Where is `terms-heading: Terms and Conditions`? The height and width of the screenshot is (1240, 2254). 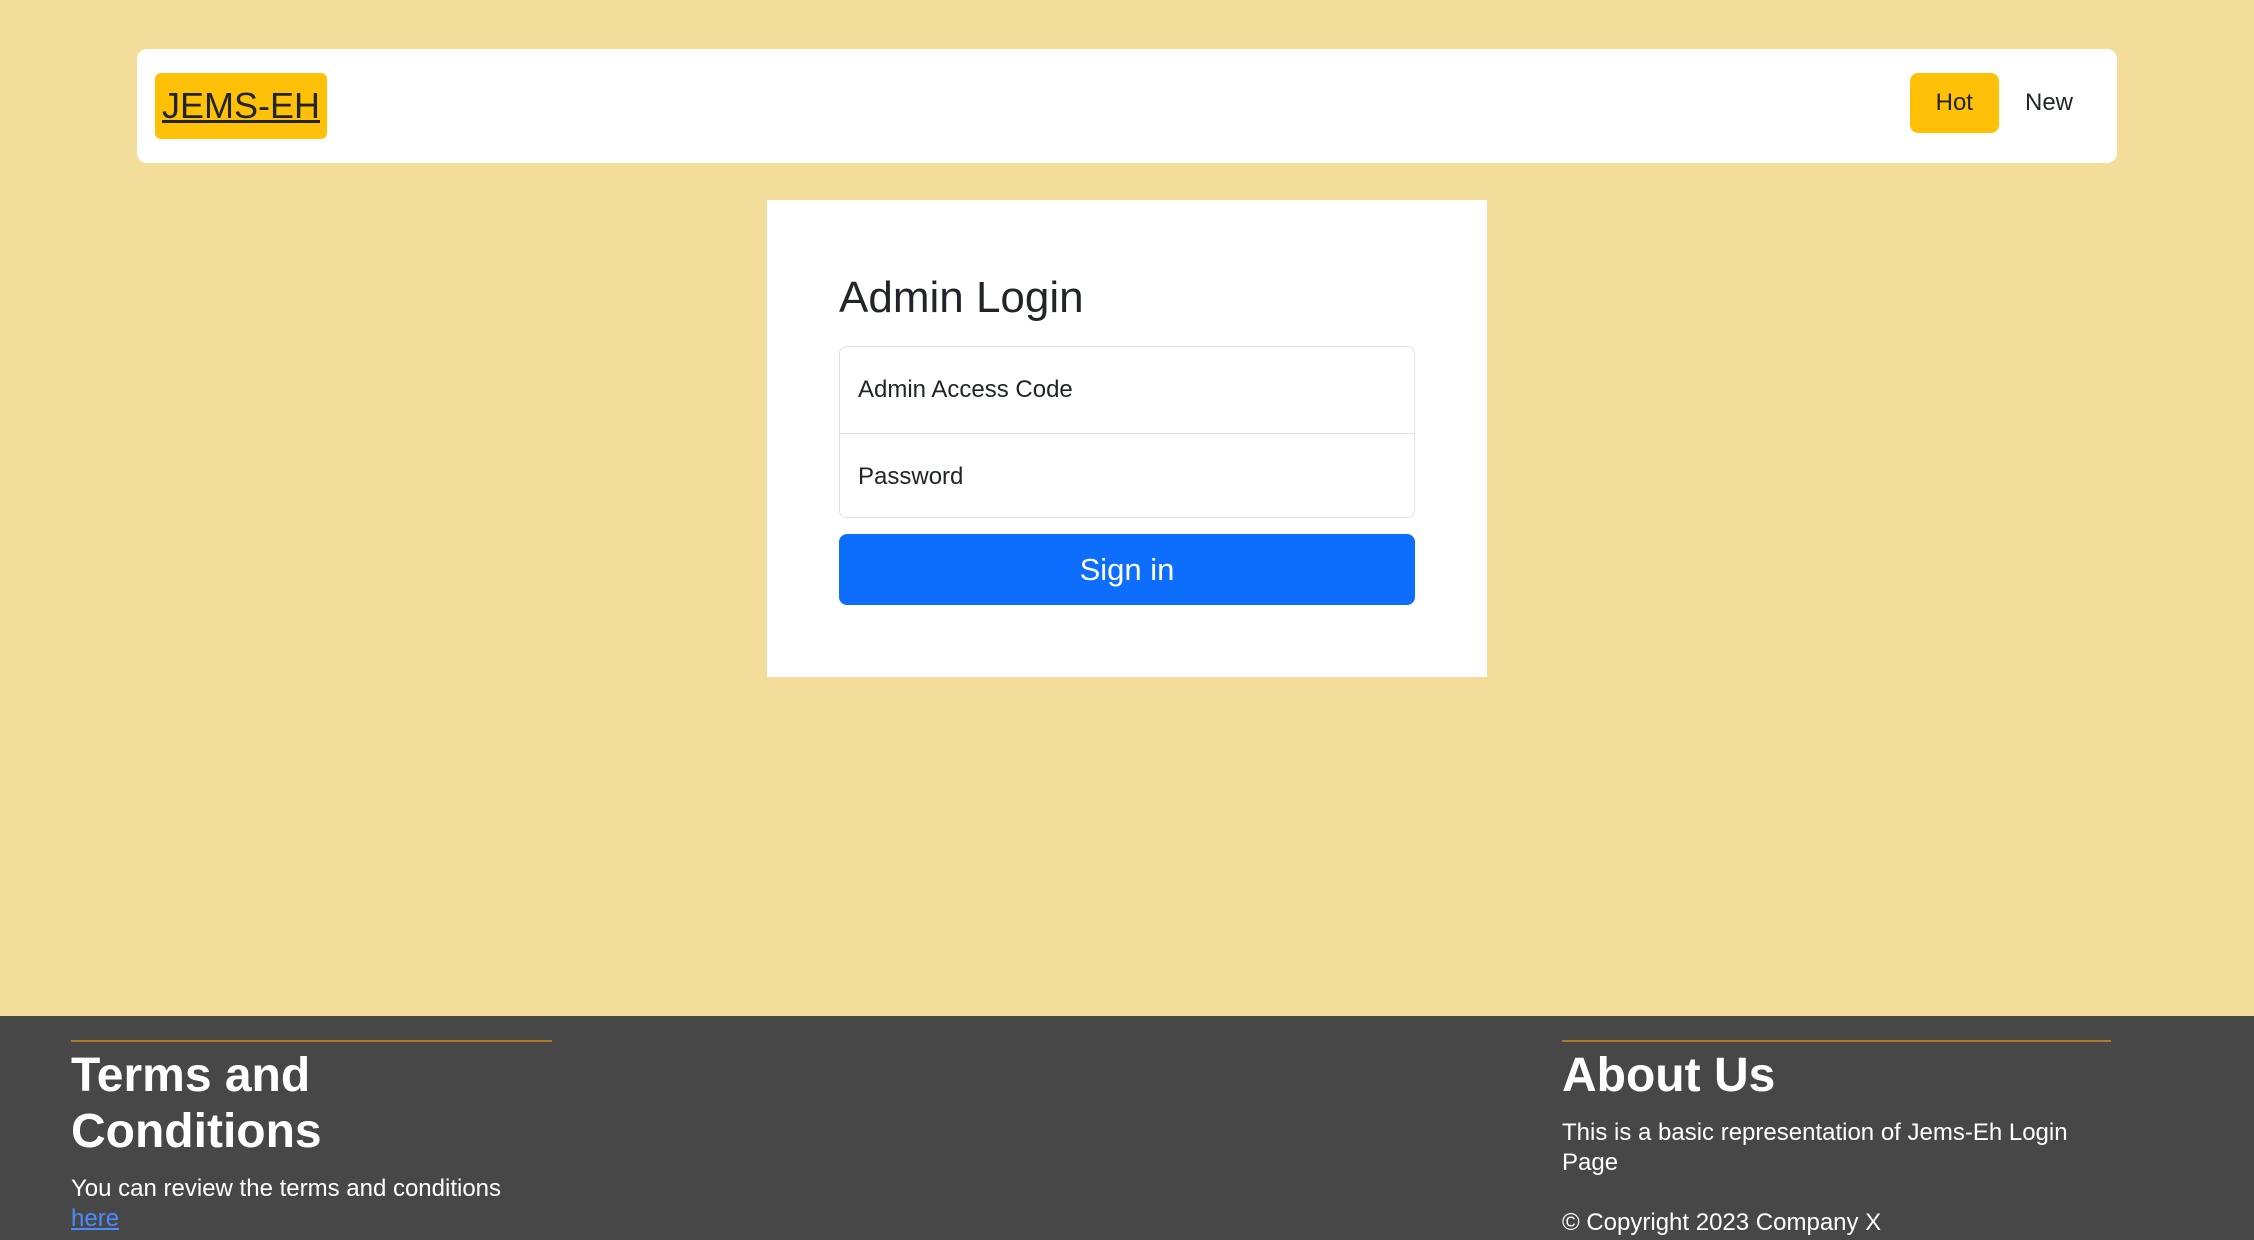 terms-heading: Terms and Conditions is located at coordinates (196, 1103).